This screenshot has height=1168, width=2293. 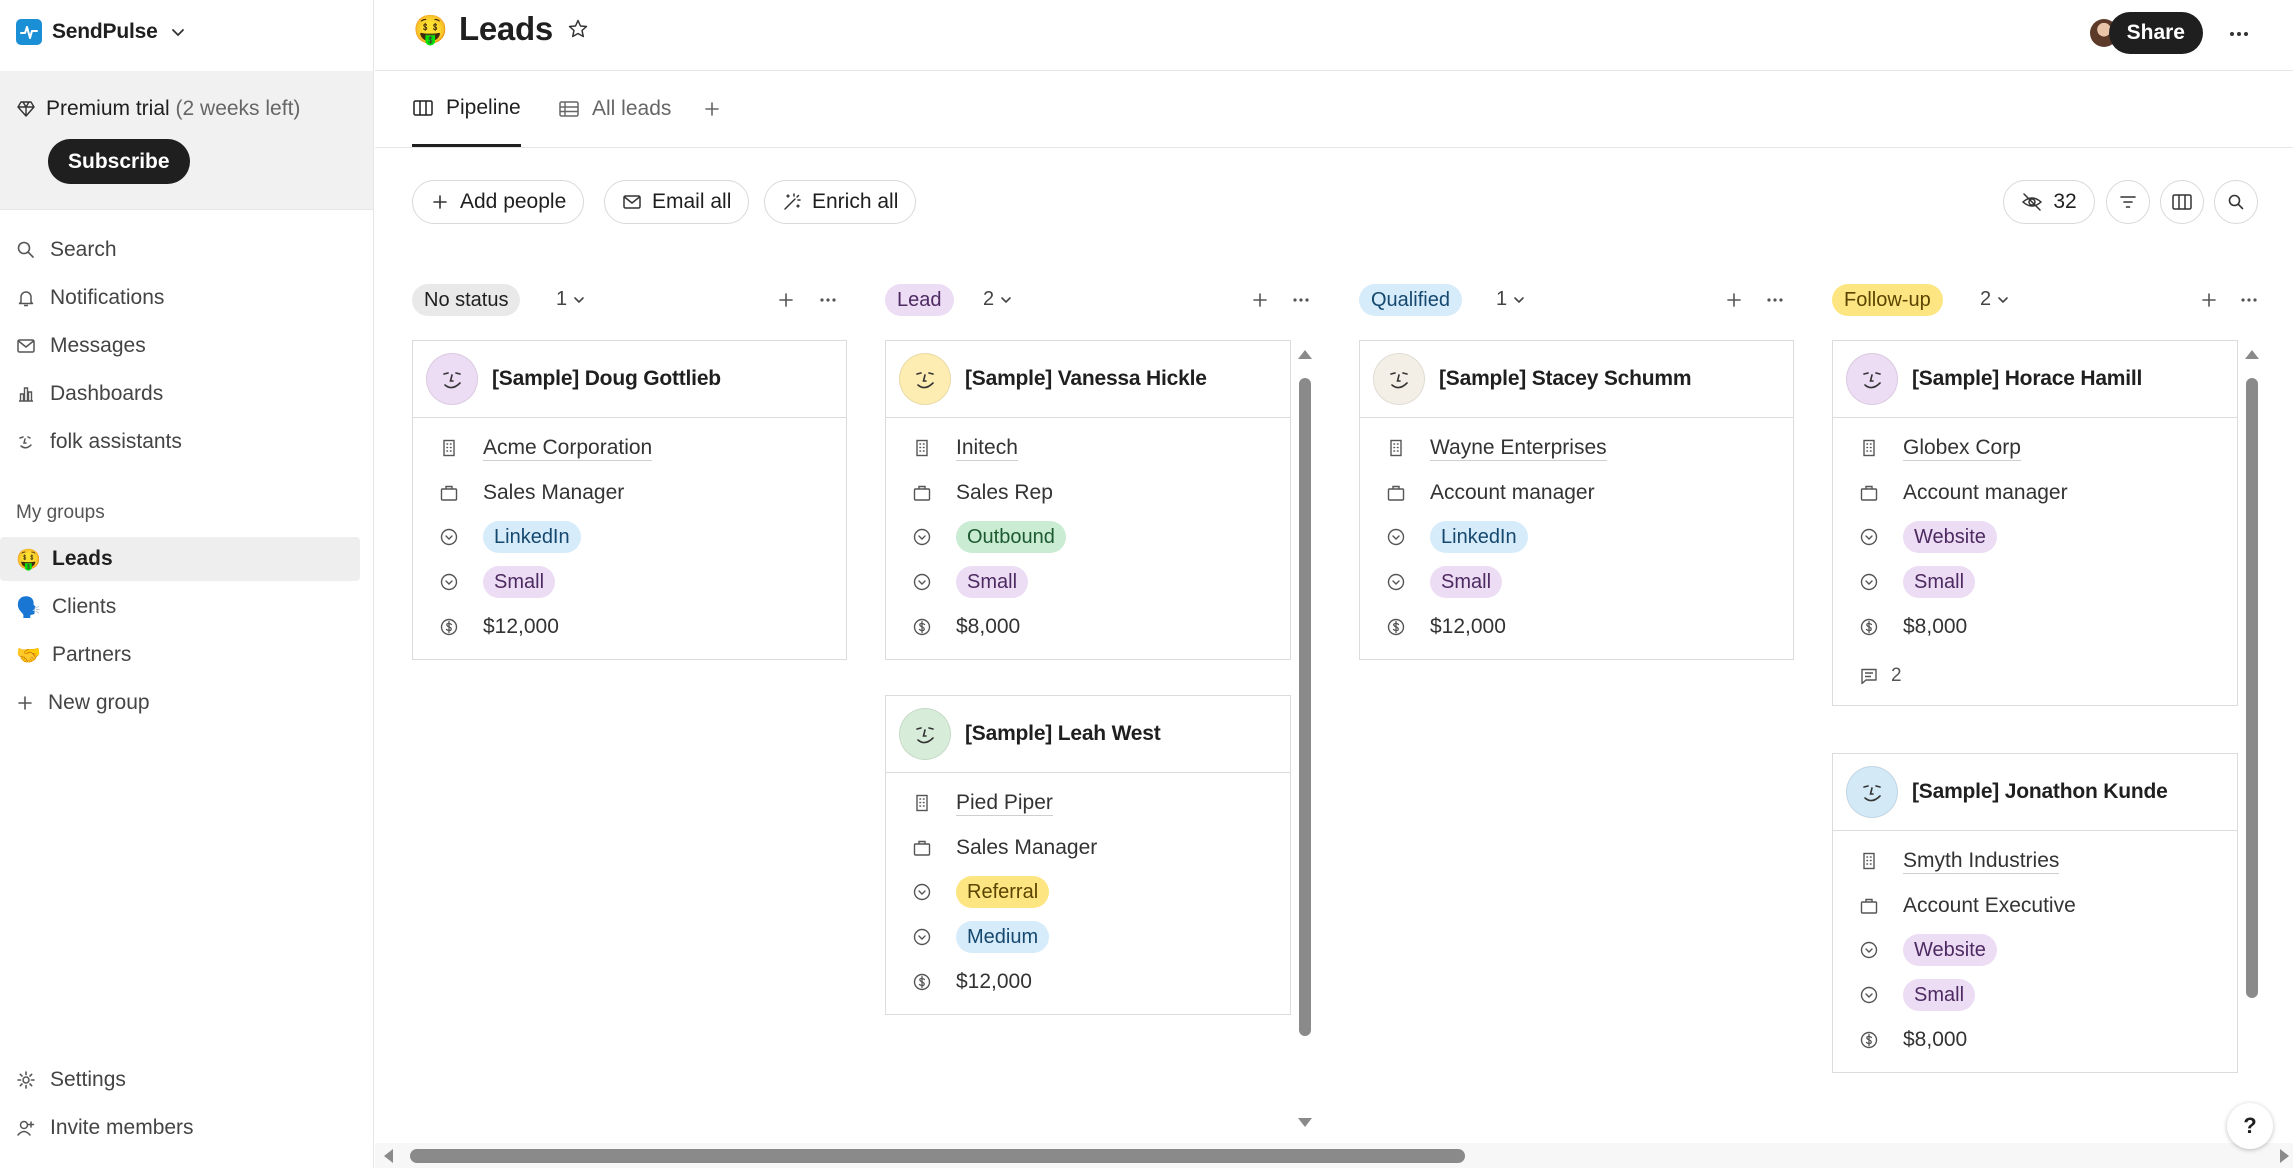 What do you see at coordinates (449, 626) in the screenshot?
I see `dollar-icon` at bounding box center [449, 626].